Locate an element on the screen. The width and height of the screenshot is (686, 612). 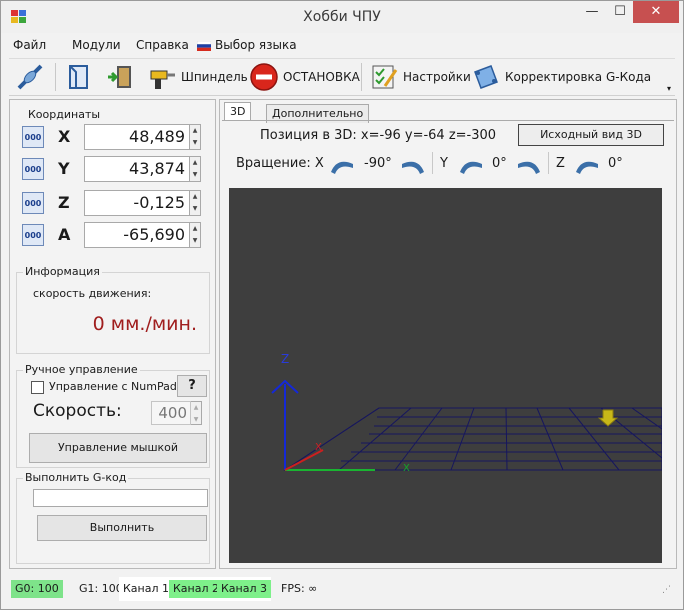
rot-y-value: 0° is located at coordinates (499, 163).